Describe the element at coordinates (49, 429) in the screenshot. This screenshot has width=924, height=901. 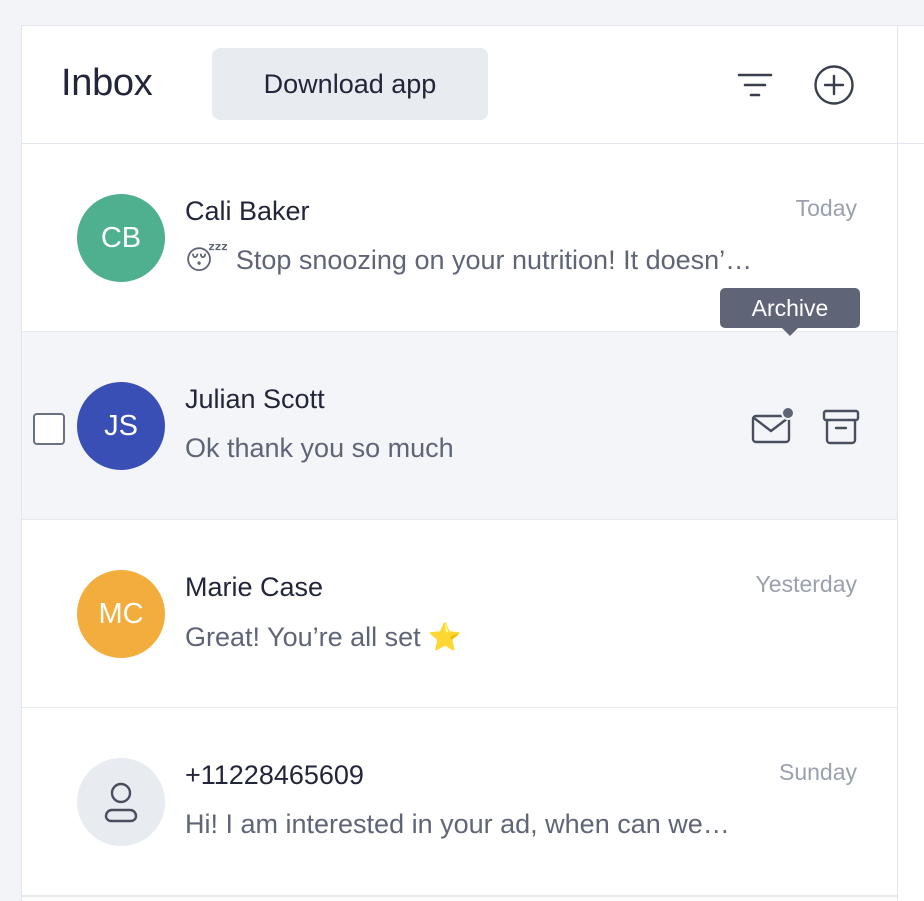
I see `select-checkbox` at that location.